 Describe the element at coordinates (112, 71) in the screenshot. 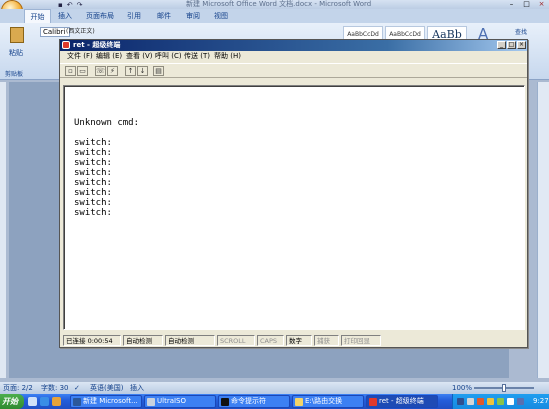

I see `disconnect-icon: ⚡` at that location.